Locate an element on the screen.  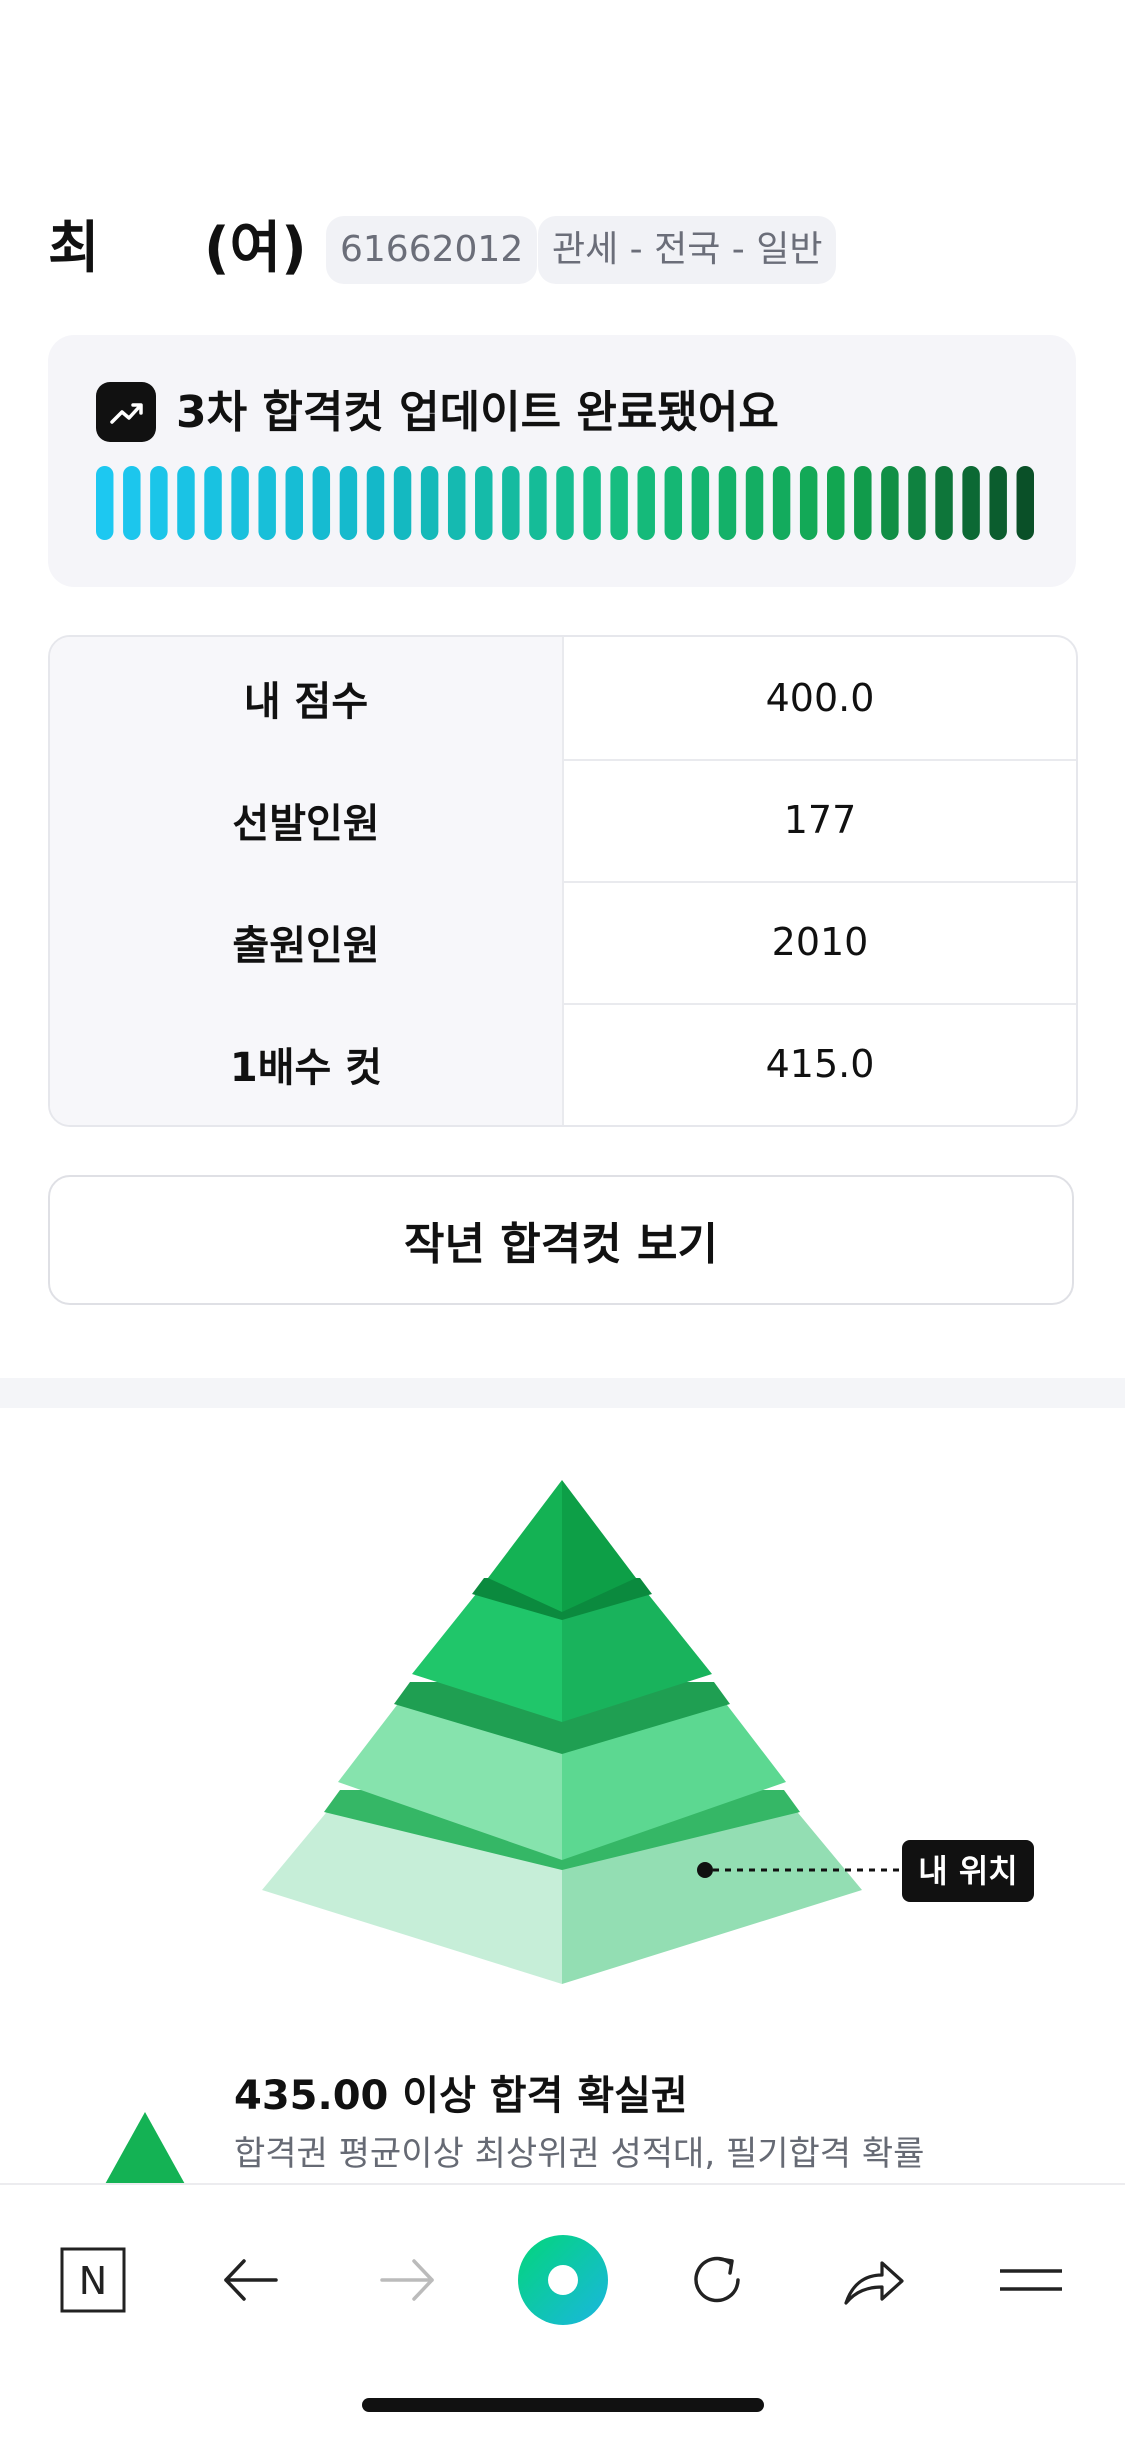
green-dot-button is located at coordinates (563, 2280).